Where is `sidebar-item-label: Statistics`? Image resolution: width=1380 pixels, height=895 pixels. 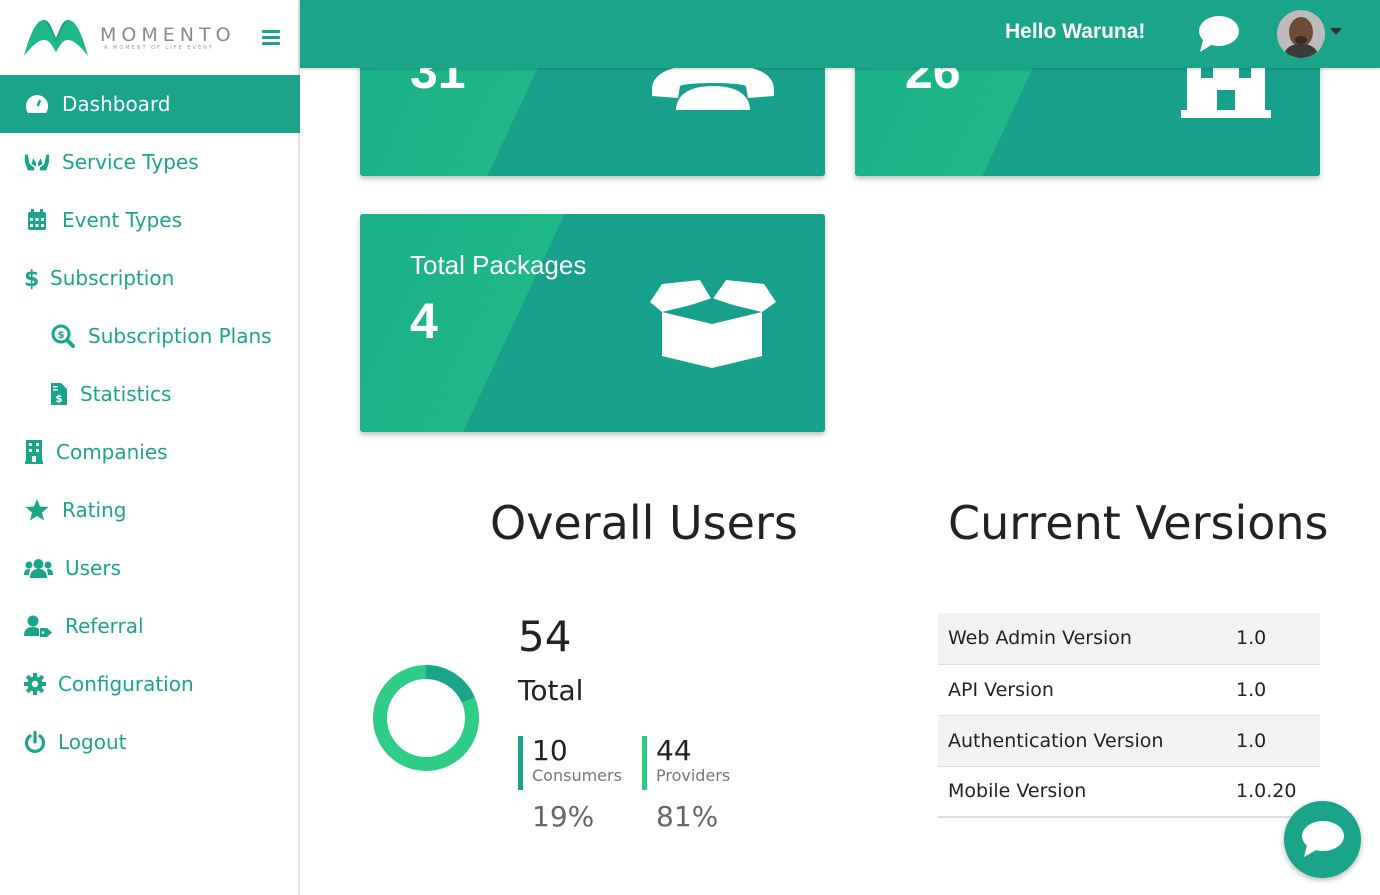 sidebar-item-label: Statistics is located at coordinates (126, 394).